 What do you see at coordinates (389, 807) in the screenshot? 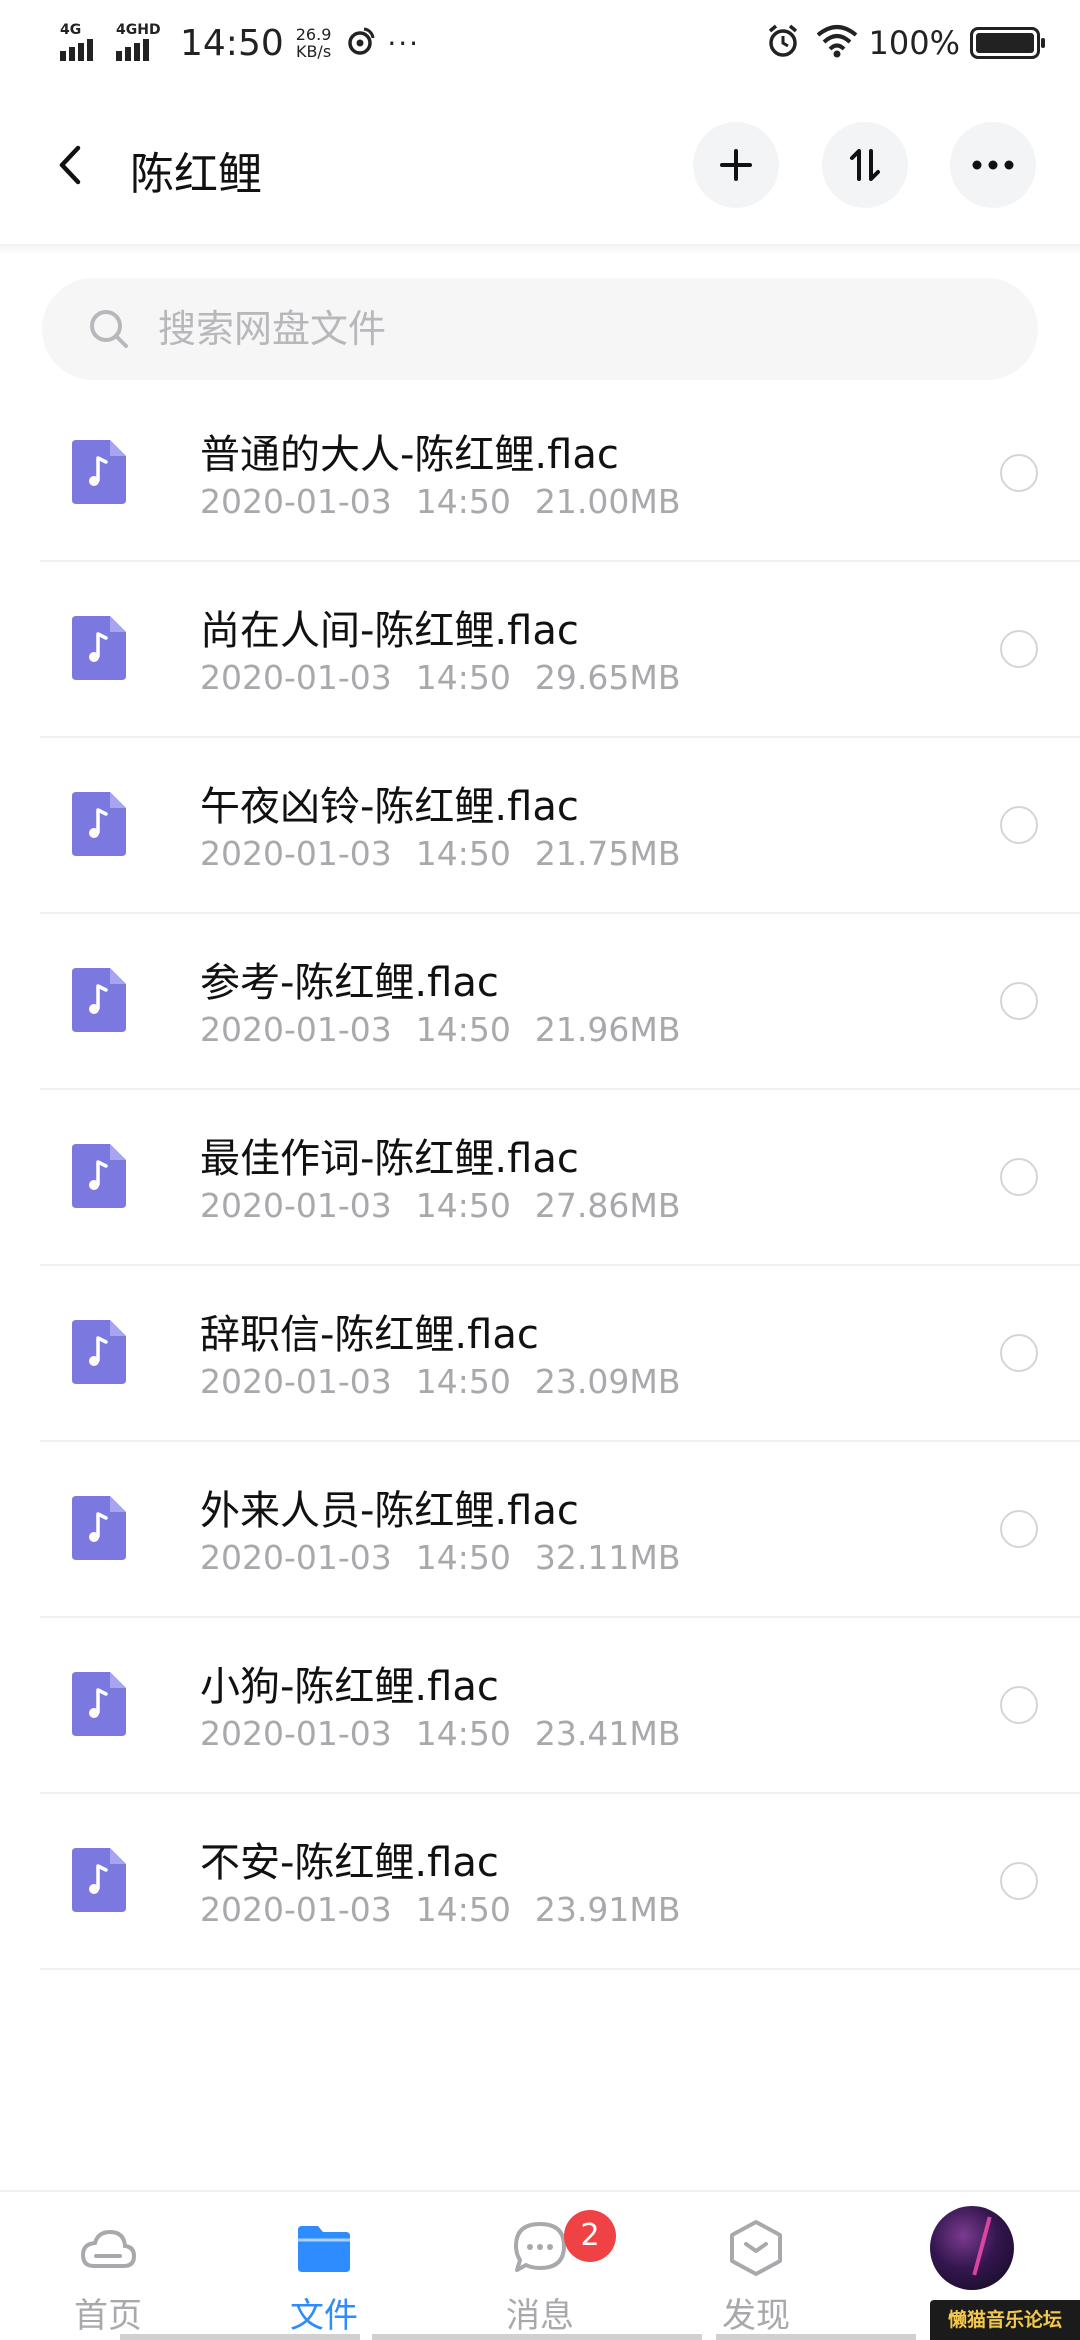
I see `file-name: 午夜凶铃-陈红鲤.flac` at bounding box center [389, 807].